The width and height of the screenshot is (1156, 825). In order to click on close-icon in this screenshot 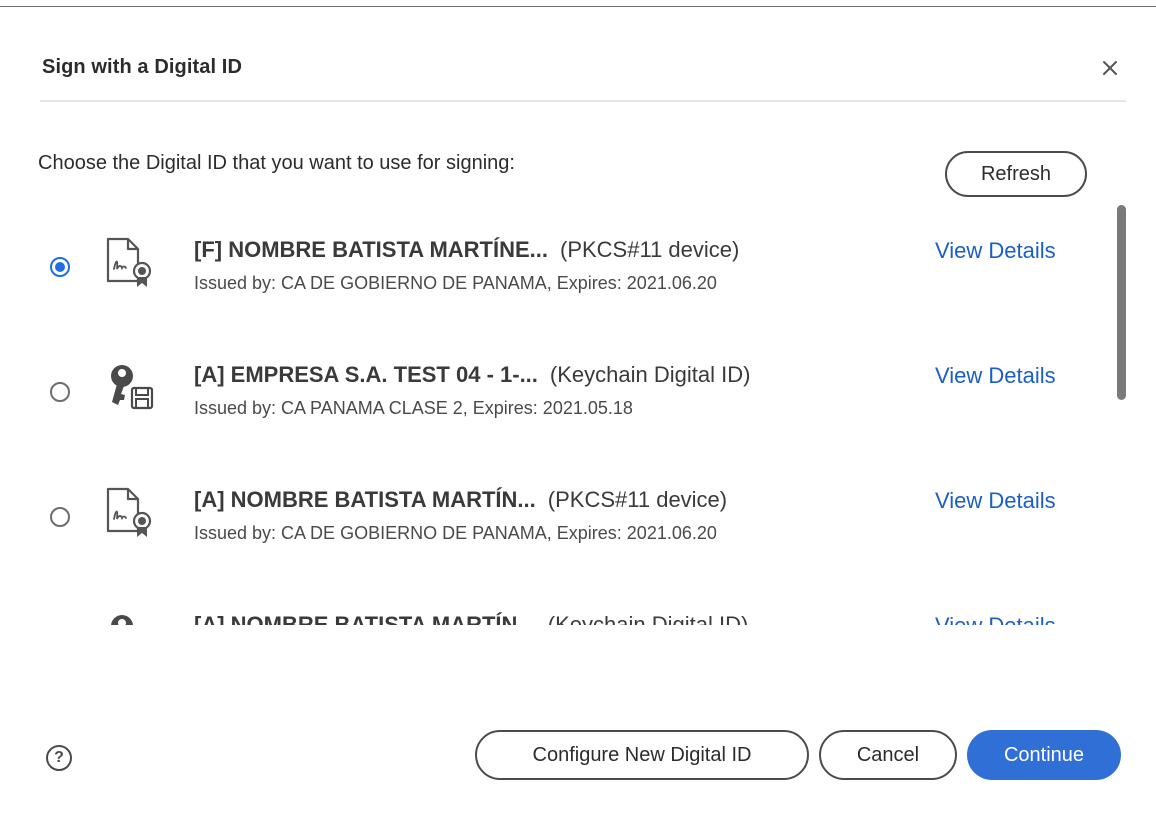, I will do `click(1110, 68)`.